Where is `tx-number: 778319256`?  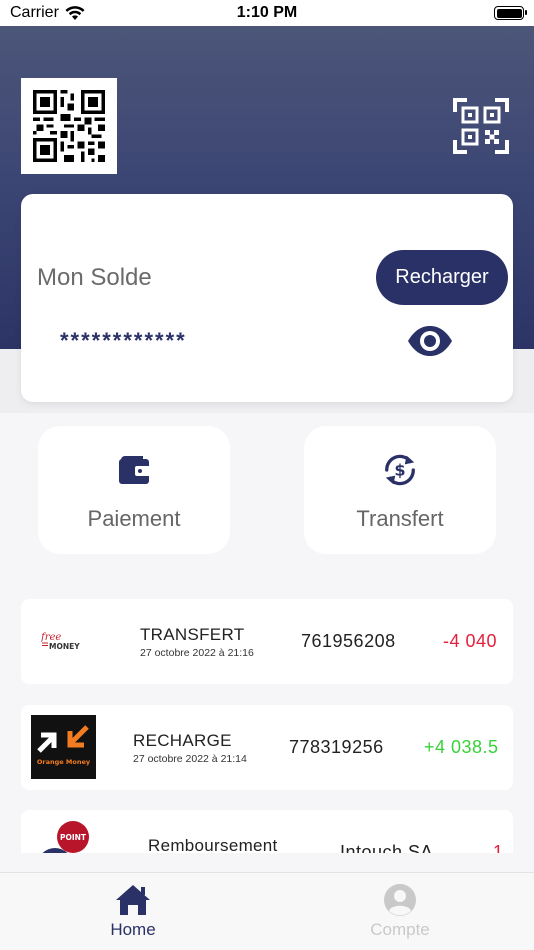
tx-number: 778319256 is located at coordinates (336, 747).